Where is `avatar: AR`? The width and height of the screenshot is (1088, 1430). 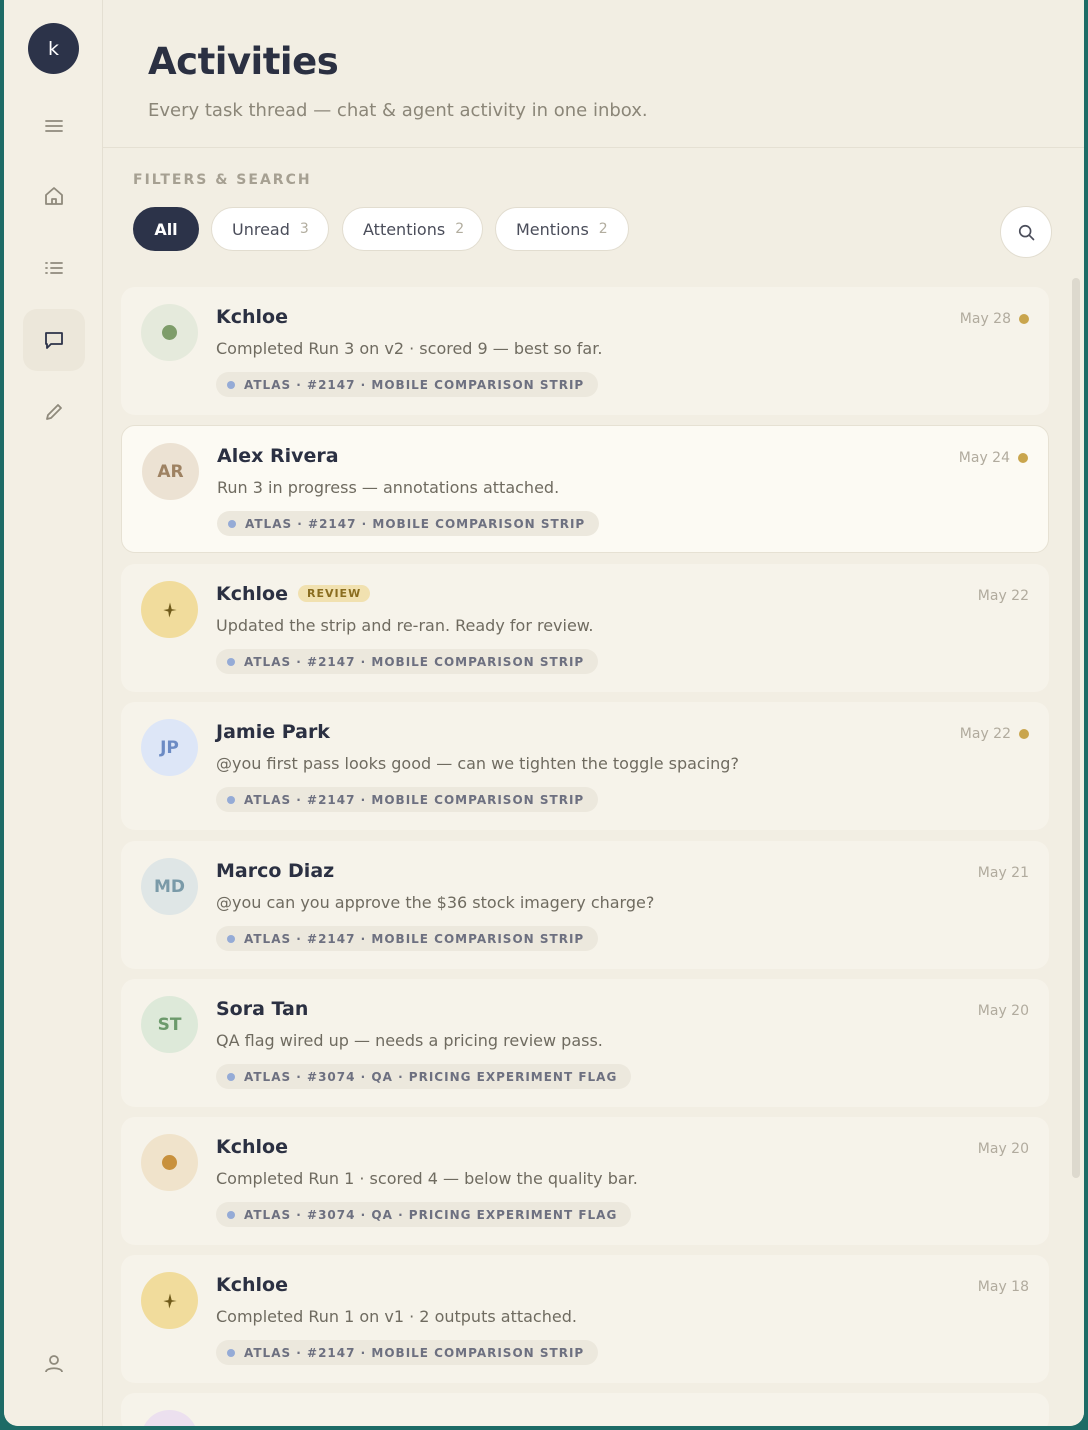
avatar: AR is located at coordinates (170, 471).